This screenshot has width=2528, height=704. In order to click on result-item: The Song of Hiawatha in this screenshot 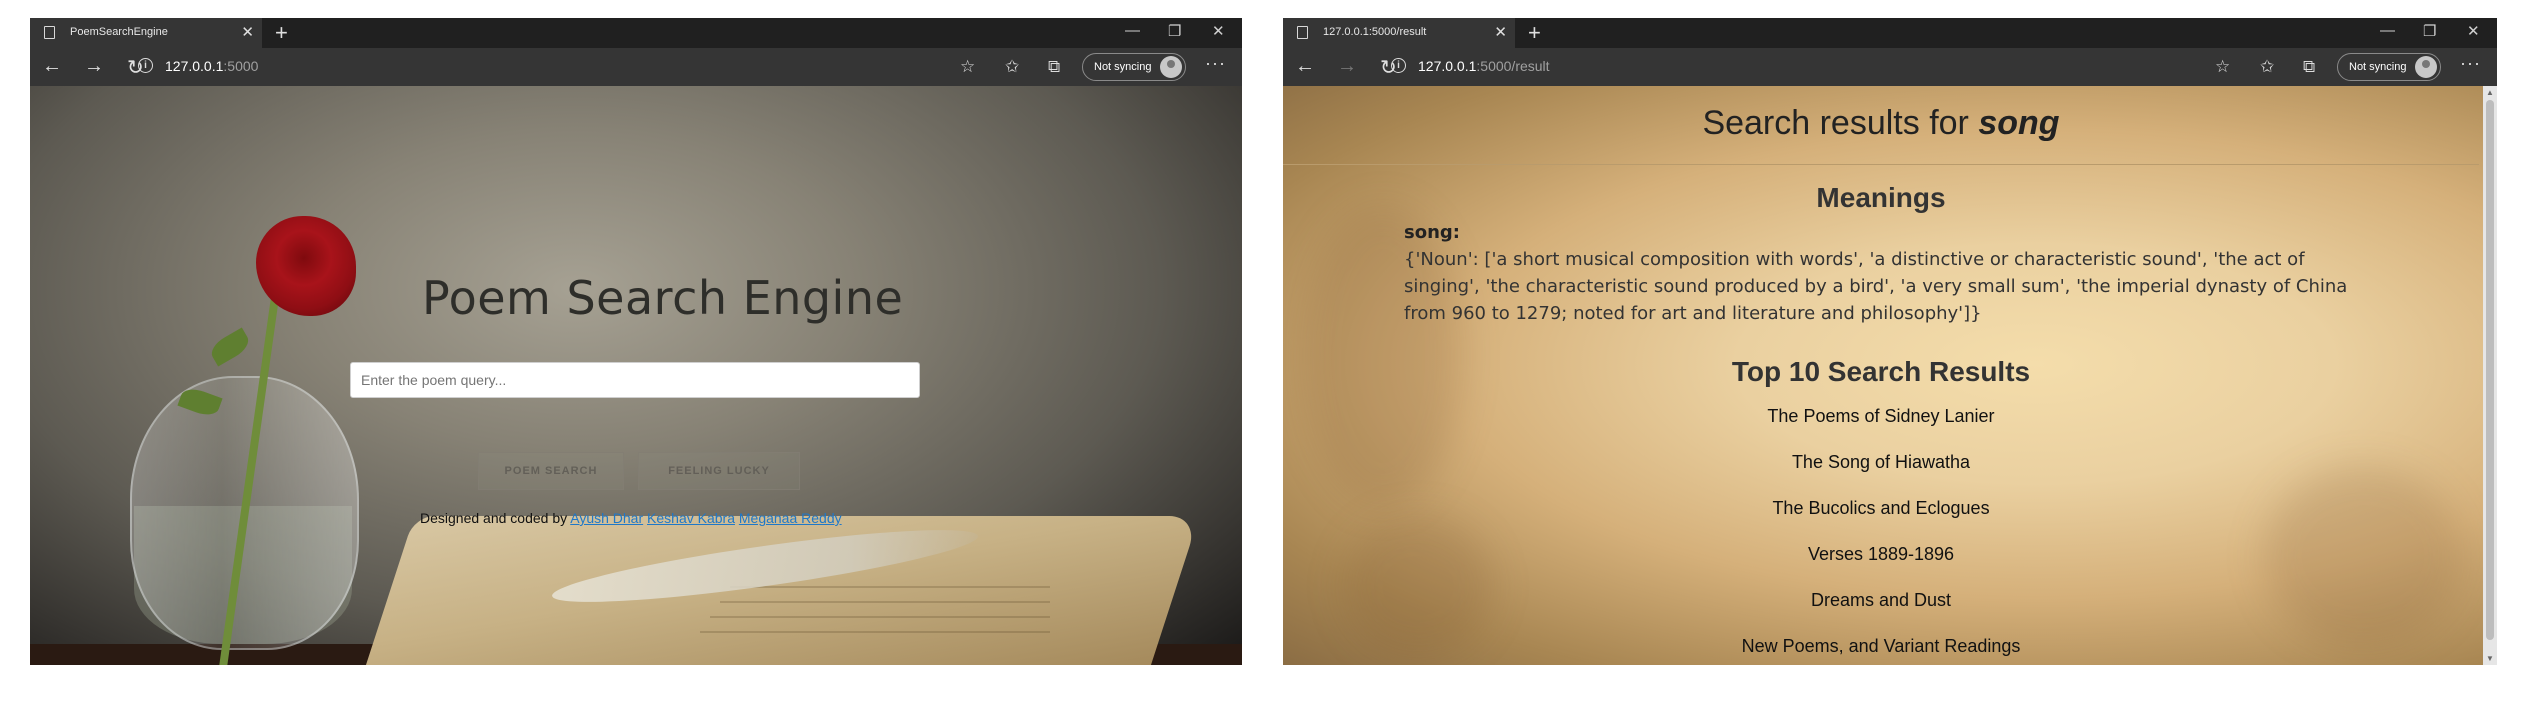, I will do `click(1881, 462)`.